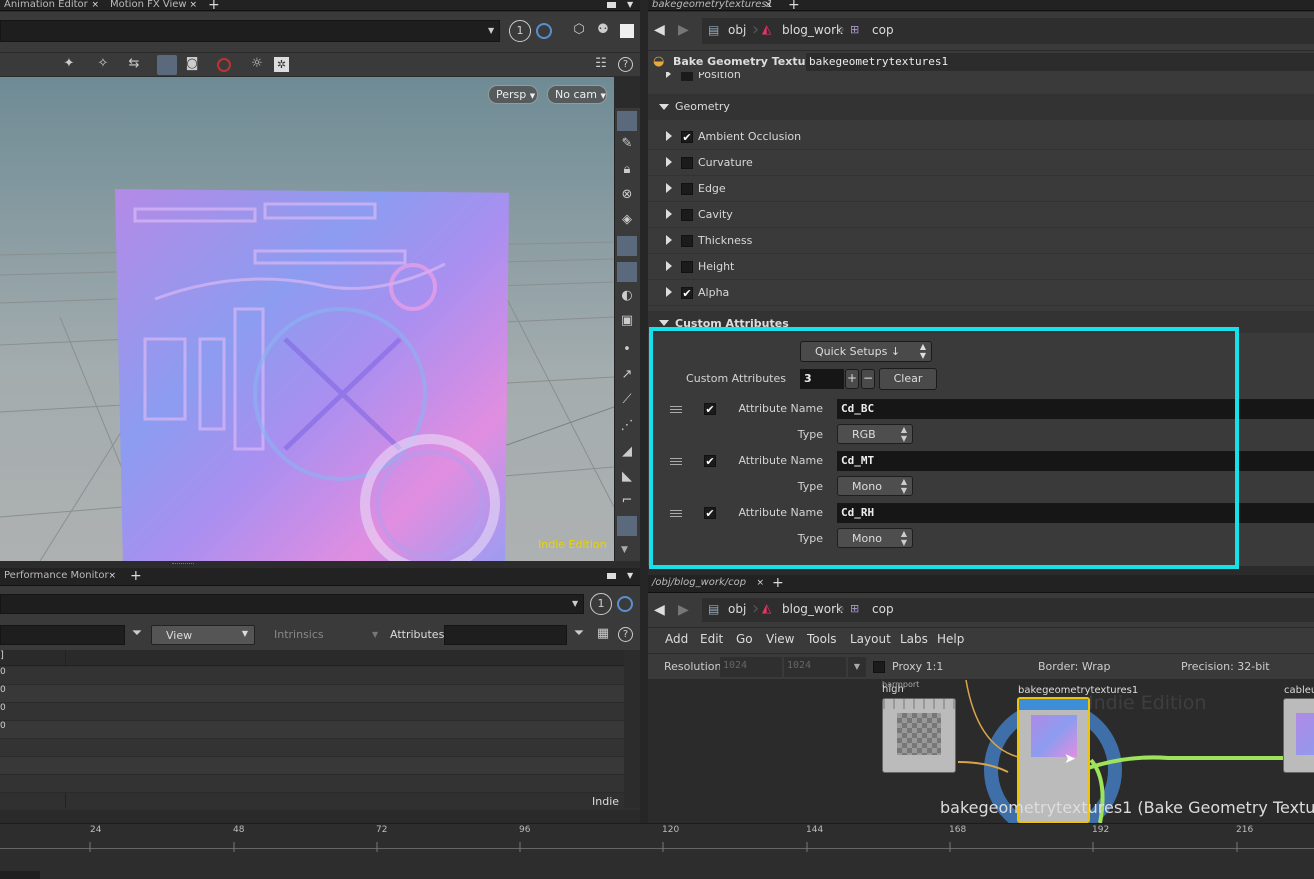 This screenshot has height=879, width=1314. What do you see at coordinates (627, 453) in the screenshot?
I see `prim-icon: ◢` at bounding box center [627, 453].